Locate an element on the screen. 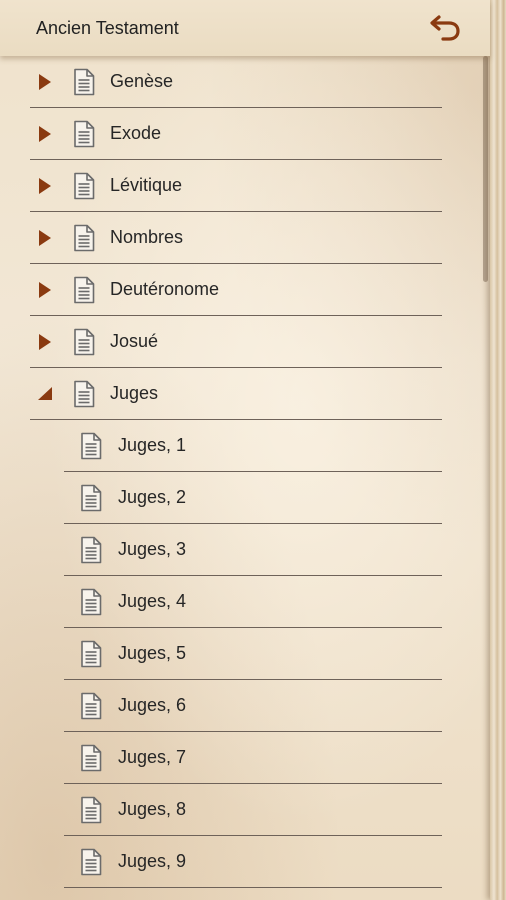 Image resolution: width=506 pixels, height=900 pixels. book-row: Juges is located at coordinates (245, 394).